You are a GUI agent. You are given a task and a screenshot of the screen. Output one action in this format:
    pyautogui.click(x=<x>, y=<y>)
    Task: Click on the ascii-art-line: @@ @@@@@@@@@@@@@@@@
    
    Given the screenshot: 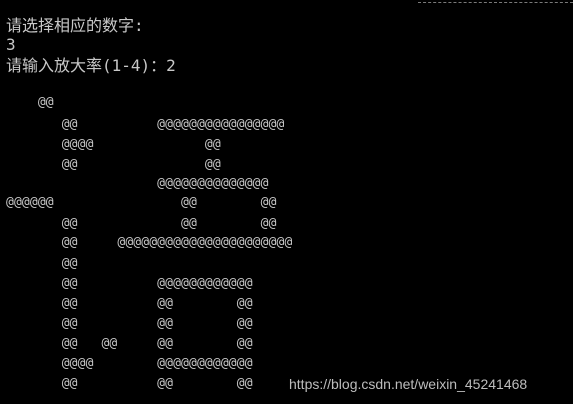 What is the action you would take?
    pyautogui.click(x=145, y=124)
    